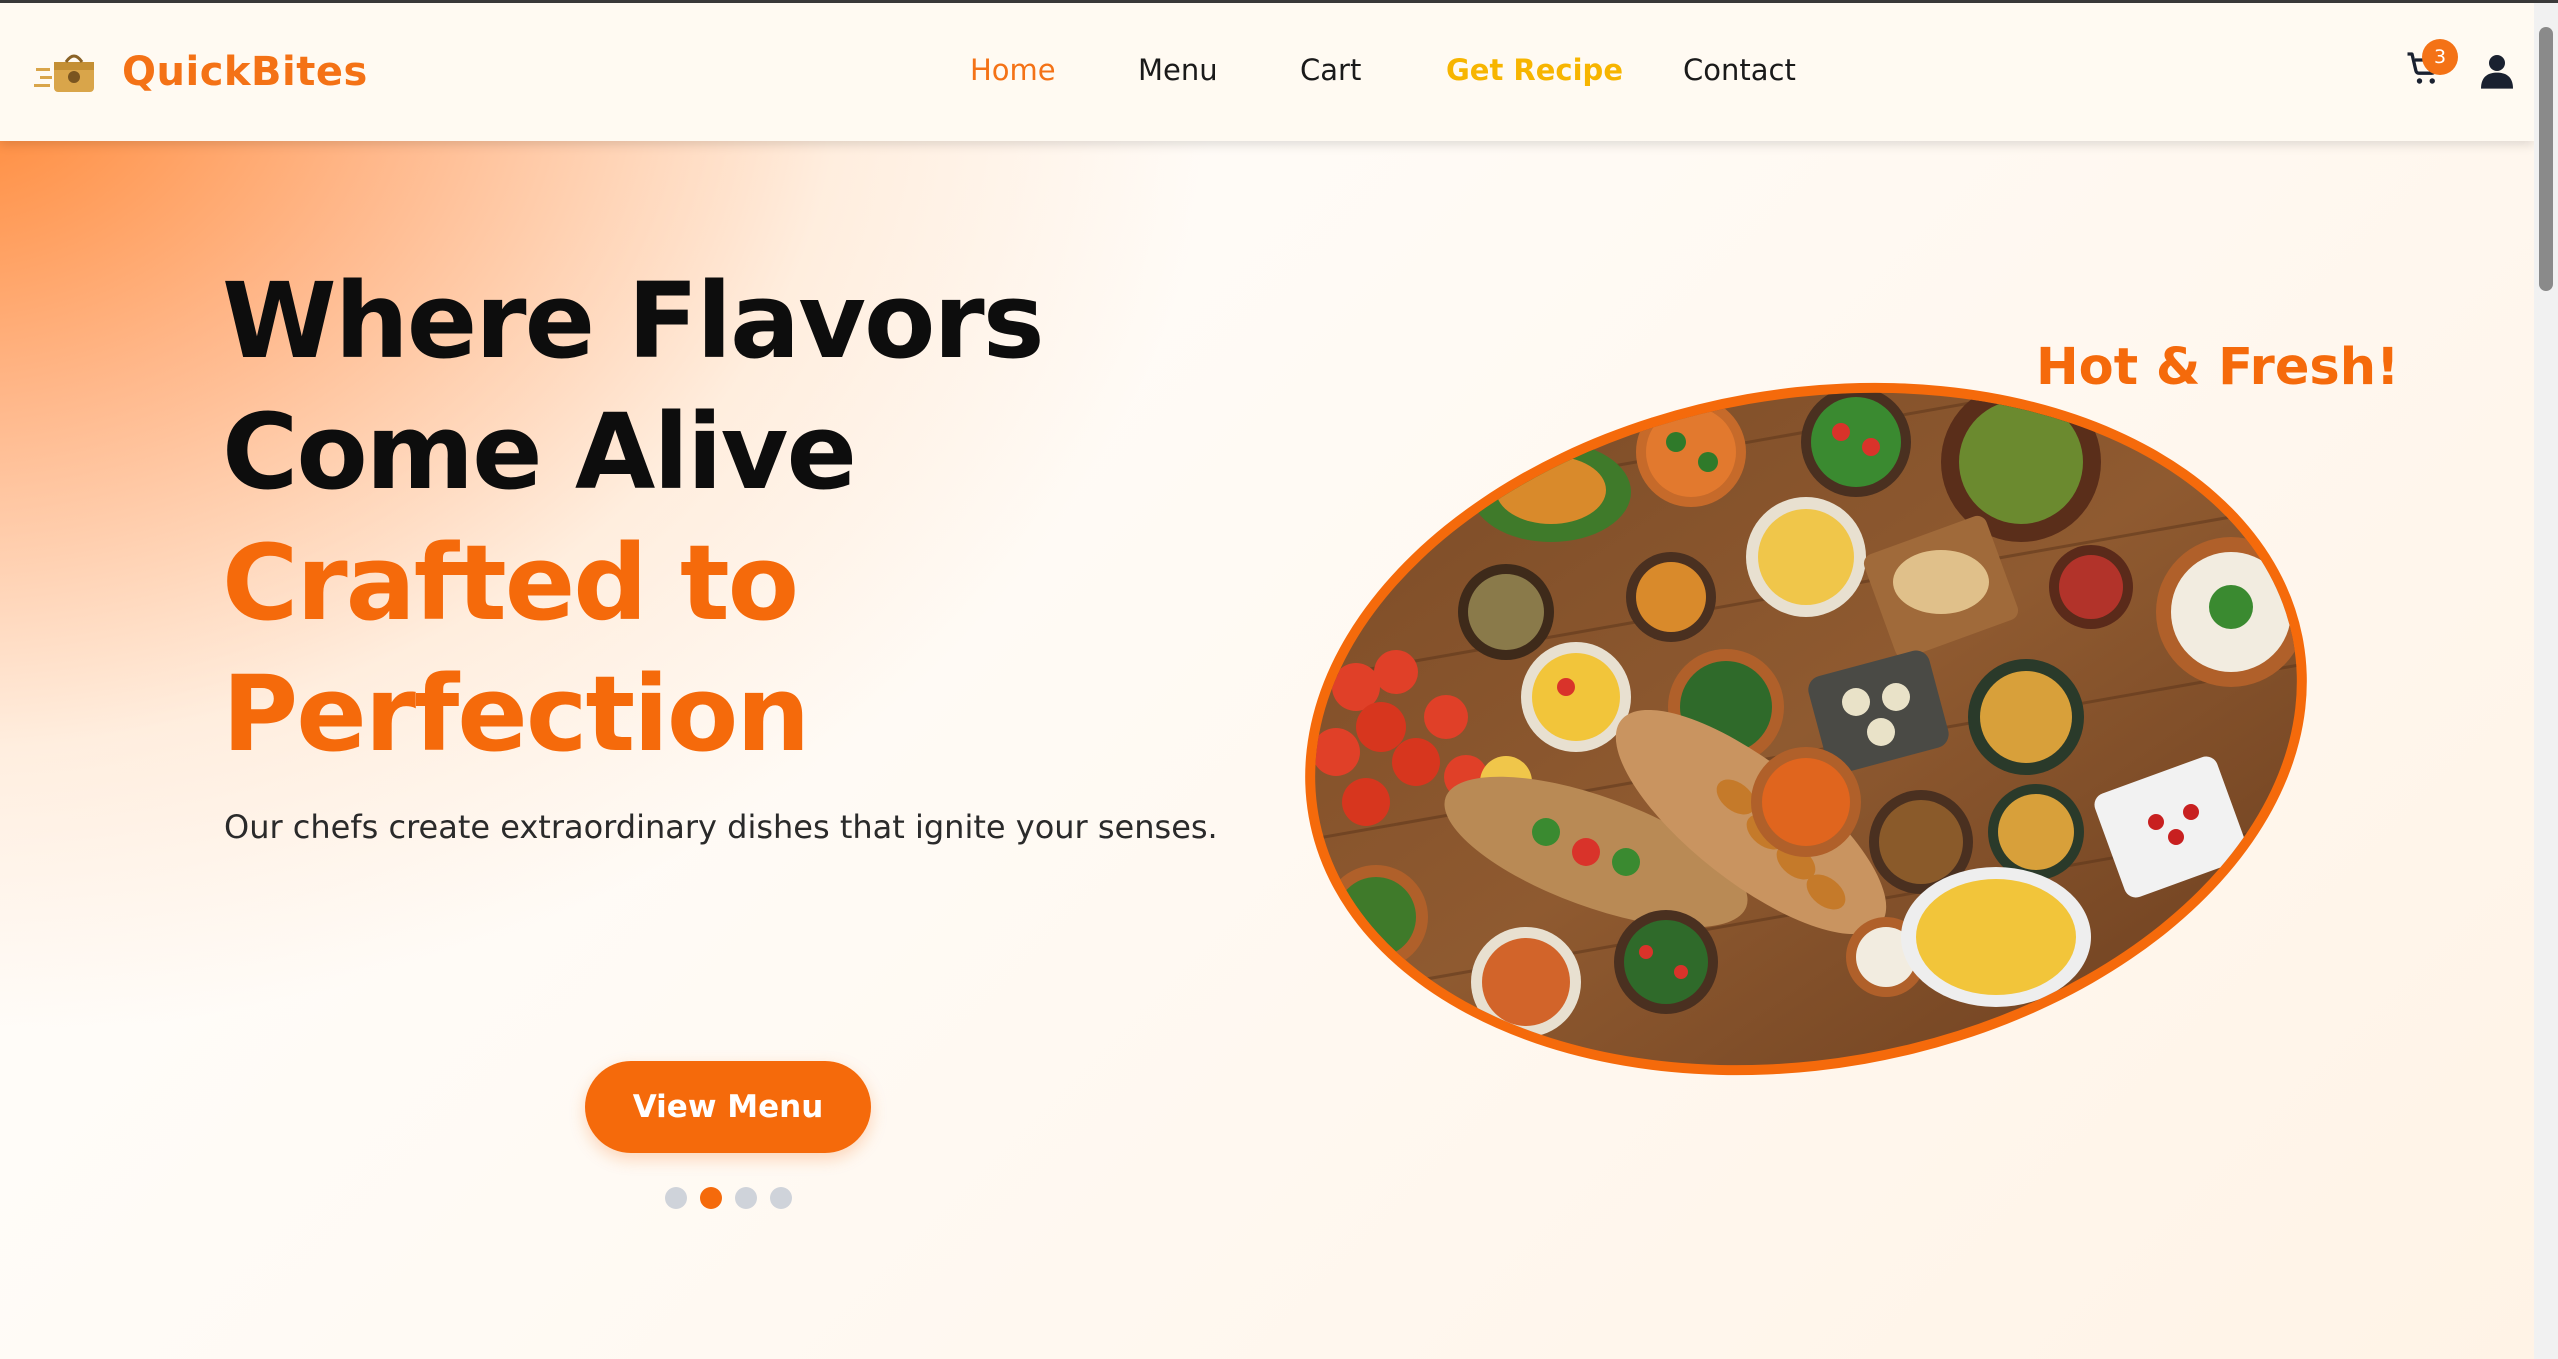  I want to click on nav-contact: Contact, so click(1739, 70).